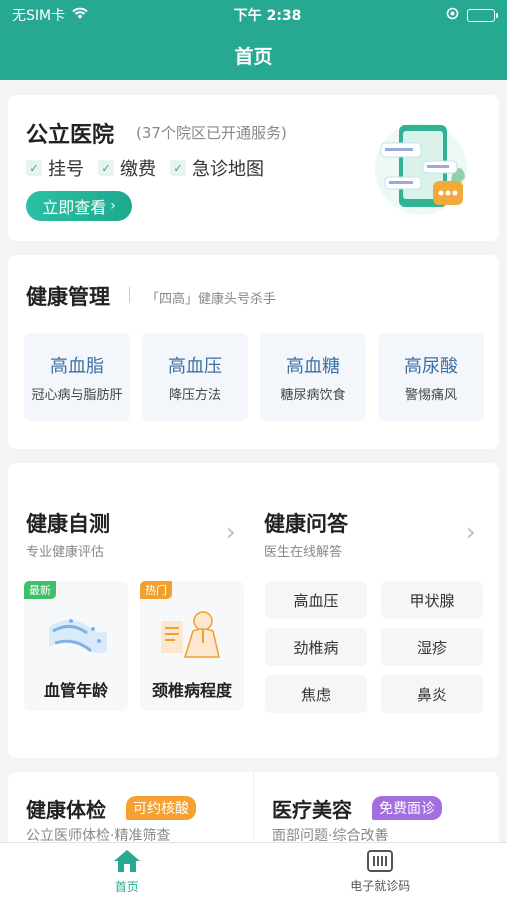  What do you see at coordinates (313, 395) in the screenshot?
I see `mgmt-item-desc: 糖尿病饮食` at bounding box center [313, 395].